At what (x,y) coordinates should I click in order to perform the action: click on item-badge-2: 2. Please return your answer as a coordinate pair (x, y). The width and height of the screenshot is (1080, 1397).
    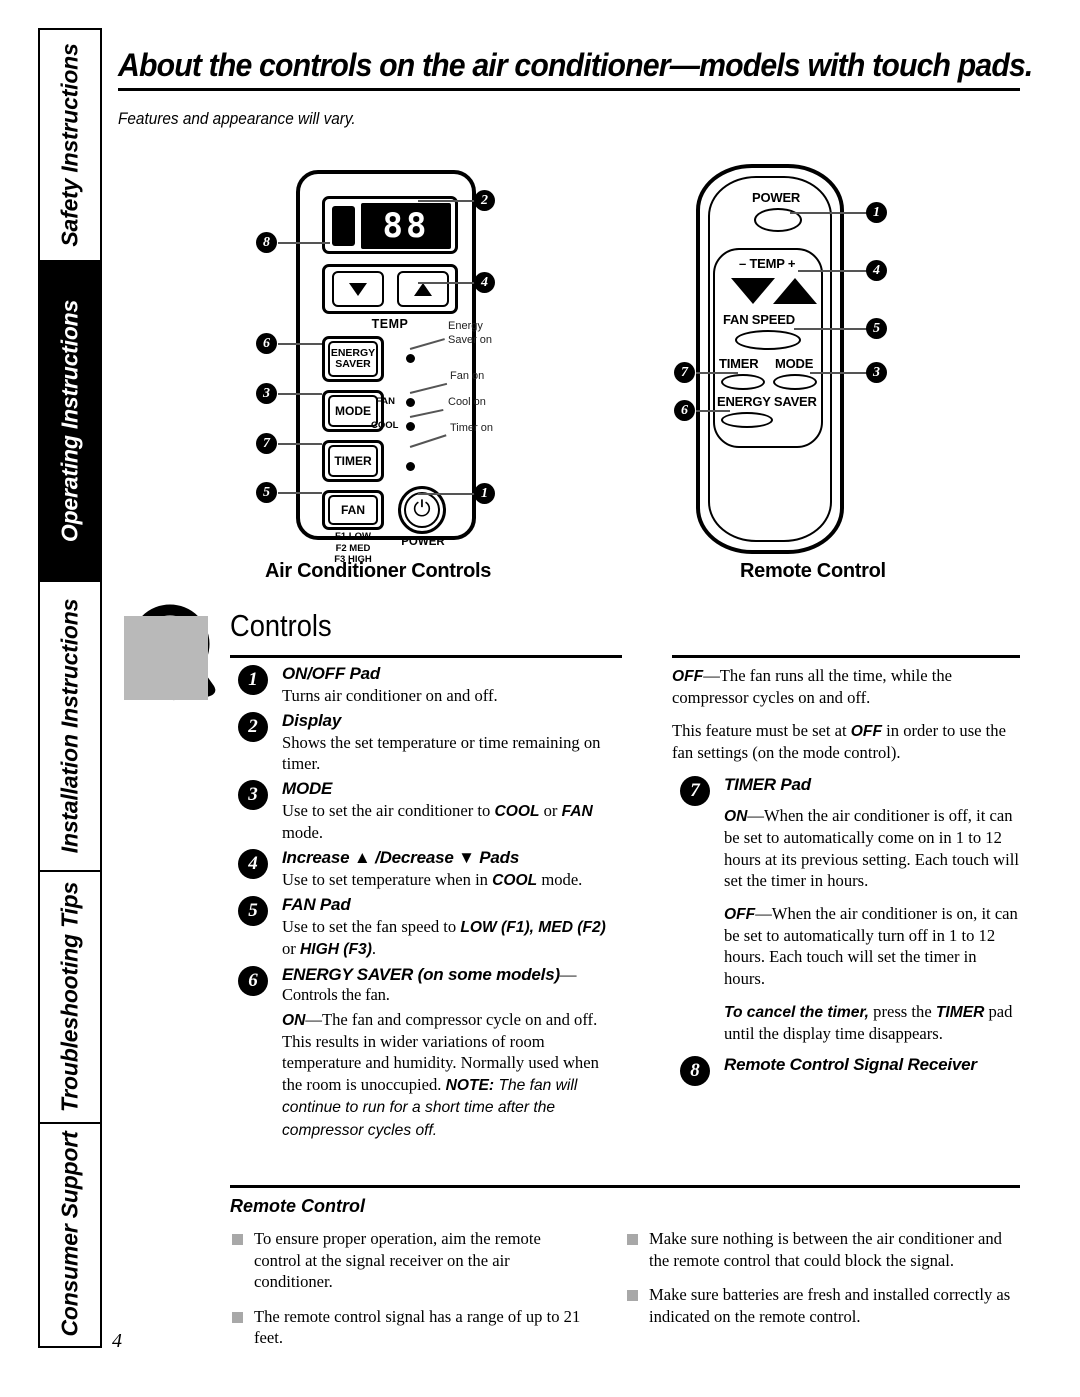
    Looking at the image, I should click on (253, 726).